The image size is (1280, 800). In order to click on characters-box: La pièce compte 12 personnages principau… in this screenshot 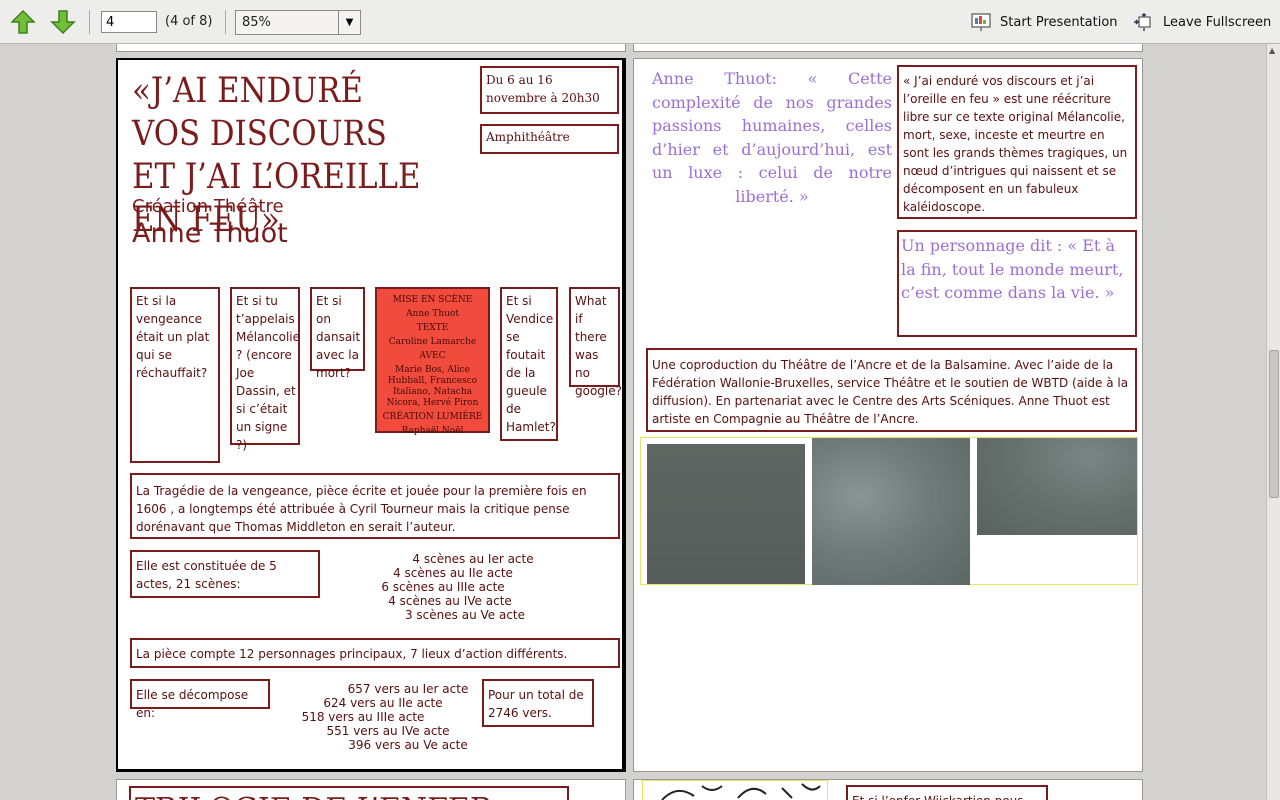, I will do `click(375, 653)`.